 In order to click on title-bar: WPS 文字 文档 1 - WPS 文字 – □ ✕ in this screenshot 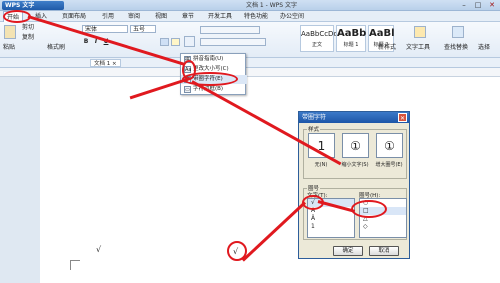, I will do `click(250, 5)`.